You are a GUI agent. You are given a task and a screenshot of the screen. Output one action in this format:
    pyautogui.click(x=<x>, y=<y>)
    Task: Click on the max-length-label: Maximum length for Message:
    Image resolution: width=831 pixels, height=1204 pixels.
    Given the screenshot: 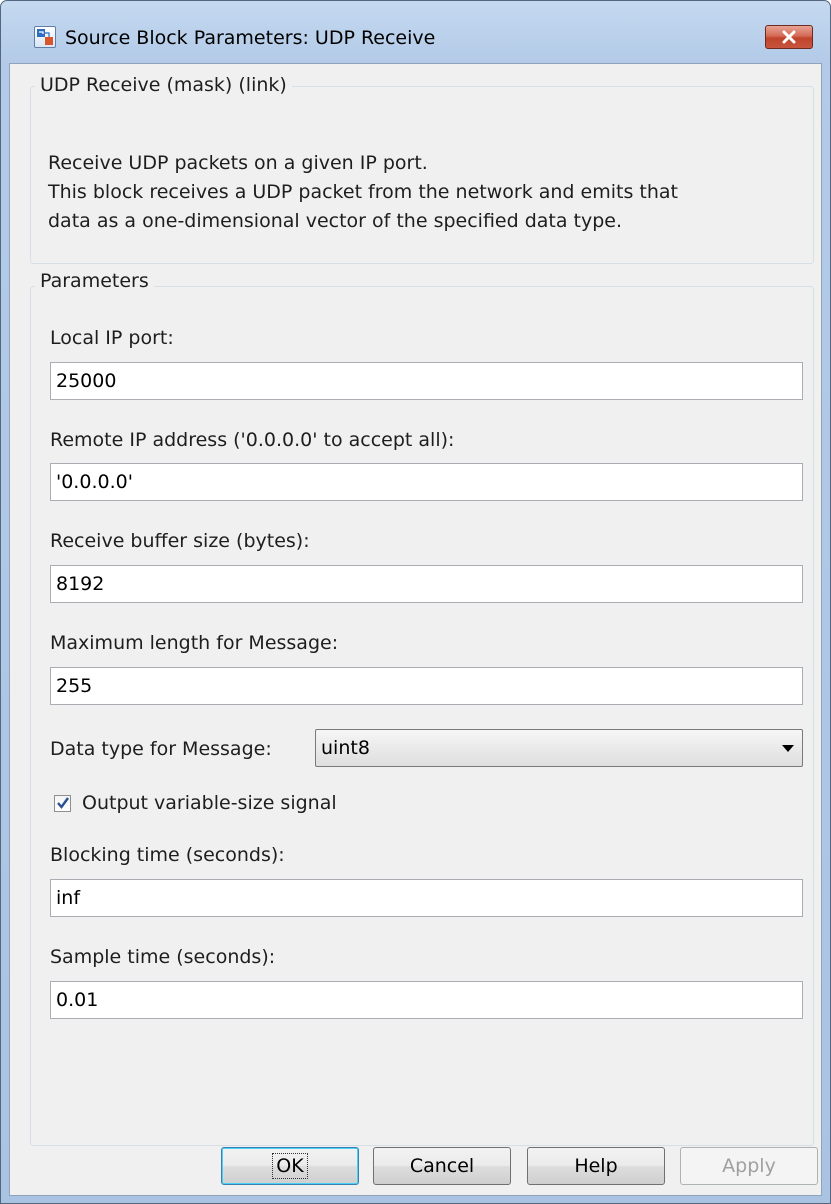 What is the action you would take?
    pyautogui.click(x=194, y=643)
    